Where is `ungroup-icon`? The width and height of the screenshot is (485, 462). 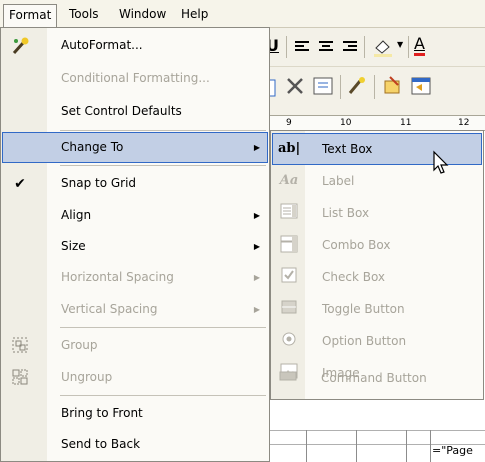
ungroup-icon is located at coordinates (20, 378).